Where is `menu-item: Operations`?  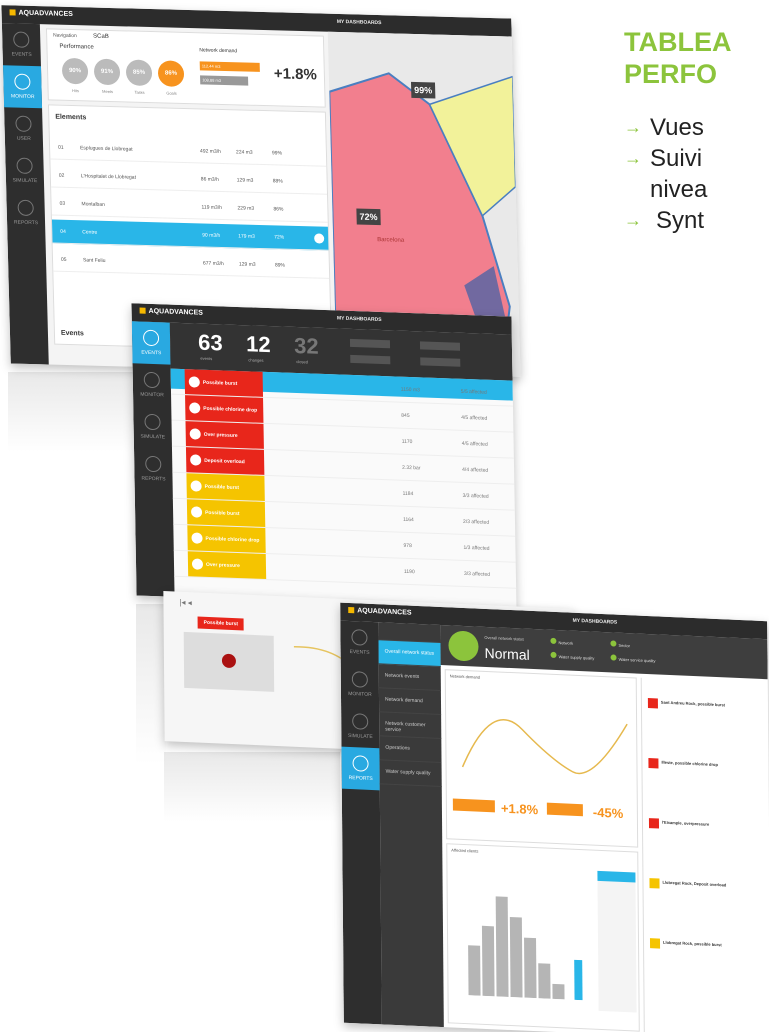
menu-item: Operations is located at coordinates (410, 750).